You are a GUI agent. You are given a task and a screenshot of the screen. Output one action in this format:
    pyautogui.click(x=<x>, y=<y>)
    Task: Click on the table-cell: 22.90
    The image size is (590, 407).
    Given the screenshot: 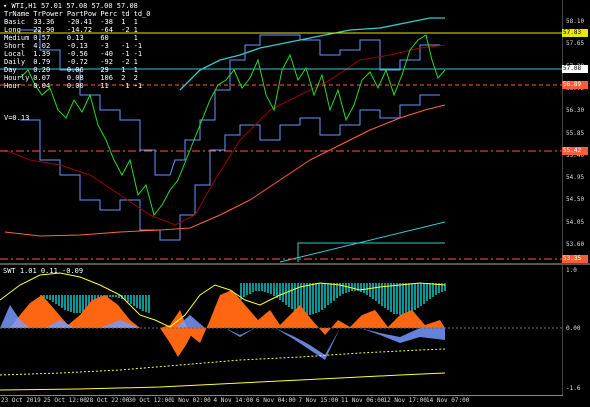 What is the action you would take?
    pyautogui.click(x=44, y=30)
    